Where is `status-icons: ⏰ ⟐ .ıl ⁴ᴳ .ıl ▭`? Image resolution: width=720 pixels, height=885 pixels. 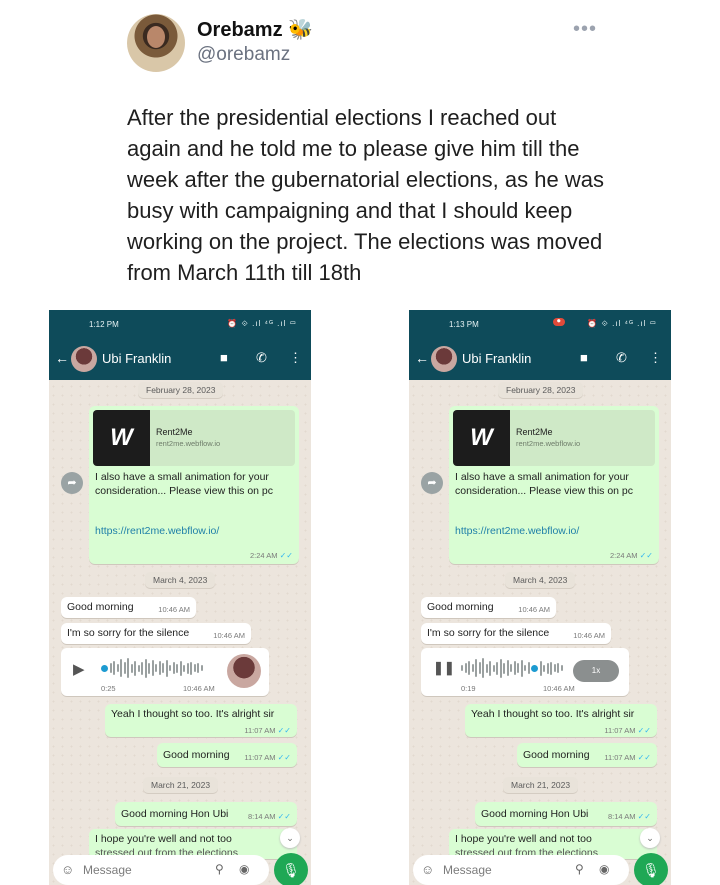
status-icons: ⏰ ⟐ .ıl ⁴ᴳ .ıl ▭ is located at coordinates (262, 323).